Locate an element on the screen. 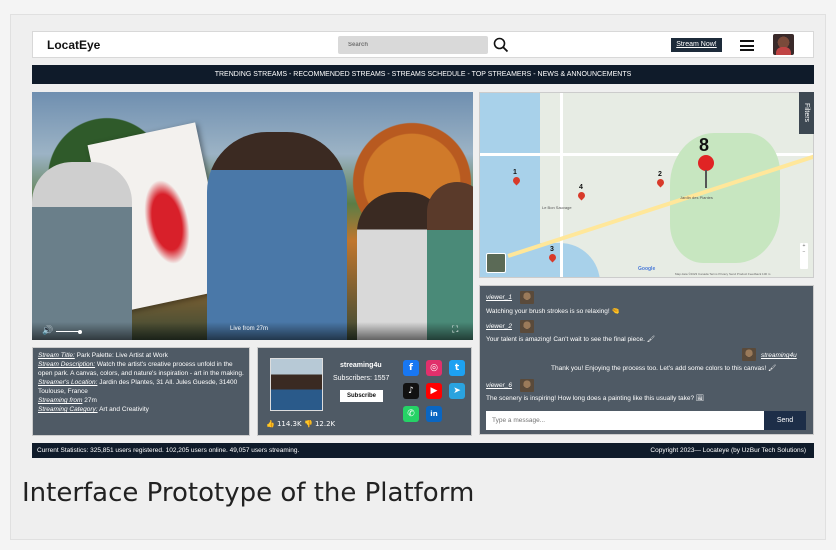 Image resolution: width=836 pixels, height=550 pixels. streaming-category-row: Streaming Category: Art and Creativity is located at coordinates (141, 410).